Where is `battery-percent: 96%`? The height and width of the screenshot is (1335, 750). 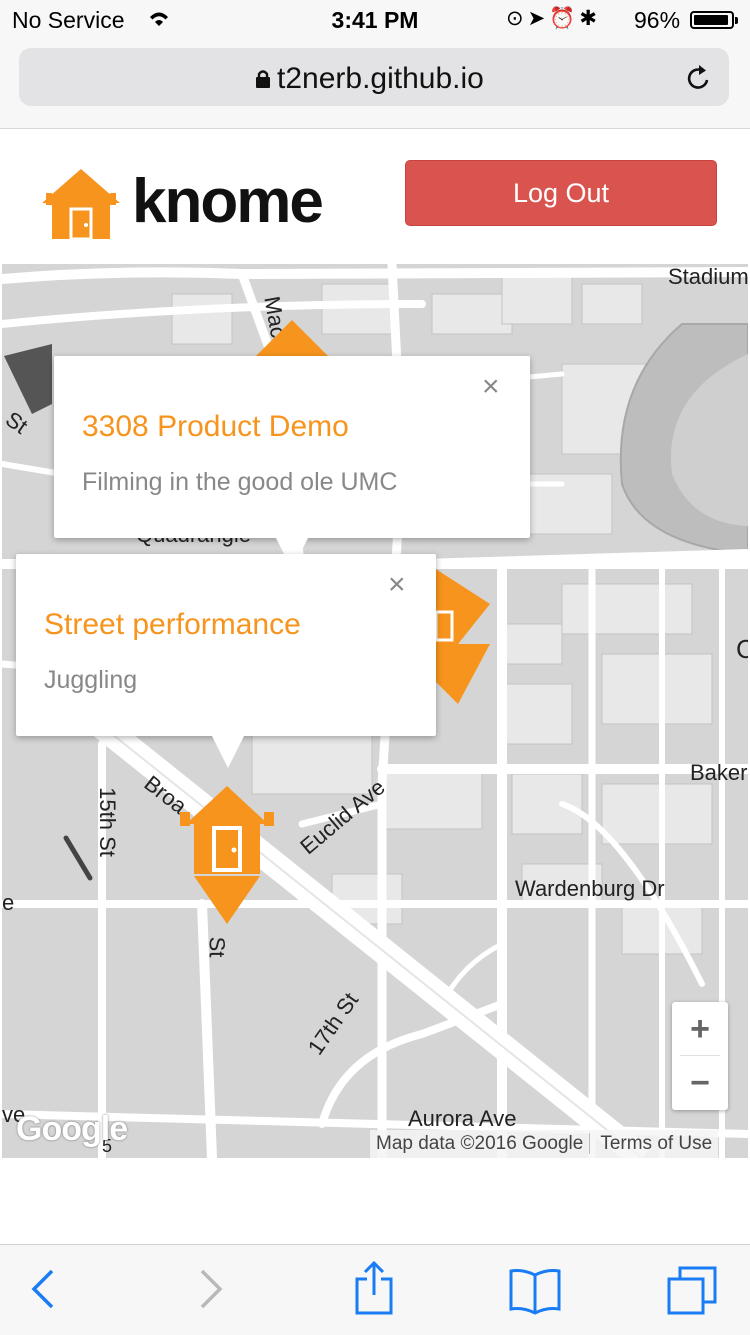
battery-percent: 96% is located at coordinates (657, 20).